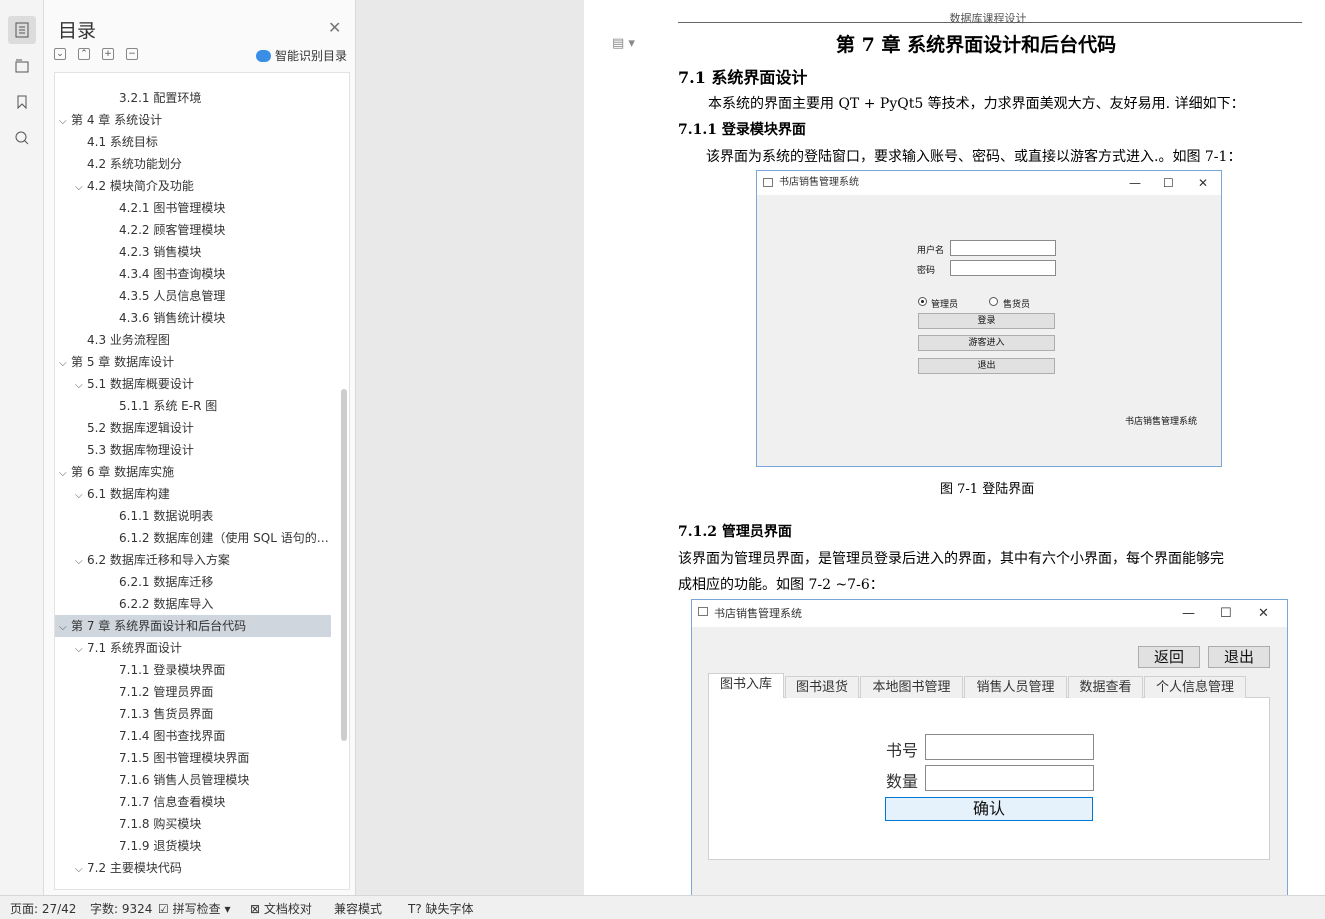 Image resolution: width=1325 pixels, height=919 pixels. What do you see at coordinates (121, 908) in the screenshot?
I see `word-count: 字数: 9324` at bounding box center [121, 908].